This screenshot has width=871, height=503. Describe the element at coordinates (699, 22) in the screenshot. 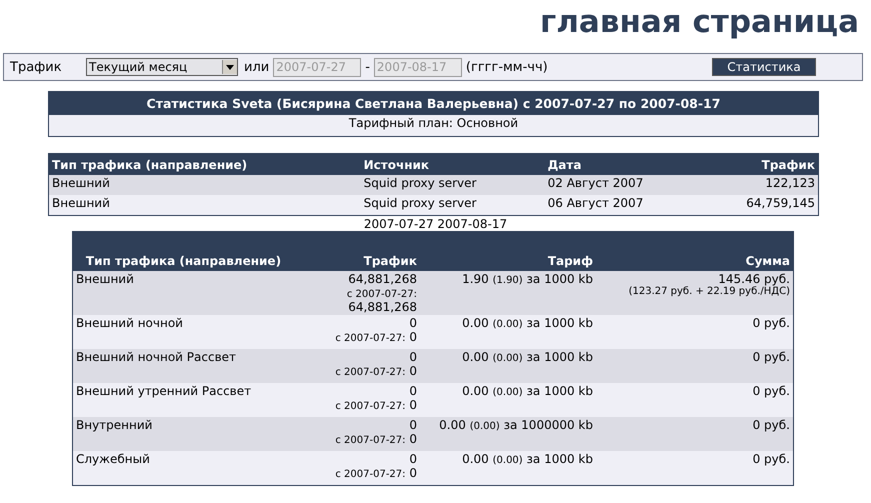

I see `page-title: главная страница` at that location.